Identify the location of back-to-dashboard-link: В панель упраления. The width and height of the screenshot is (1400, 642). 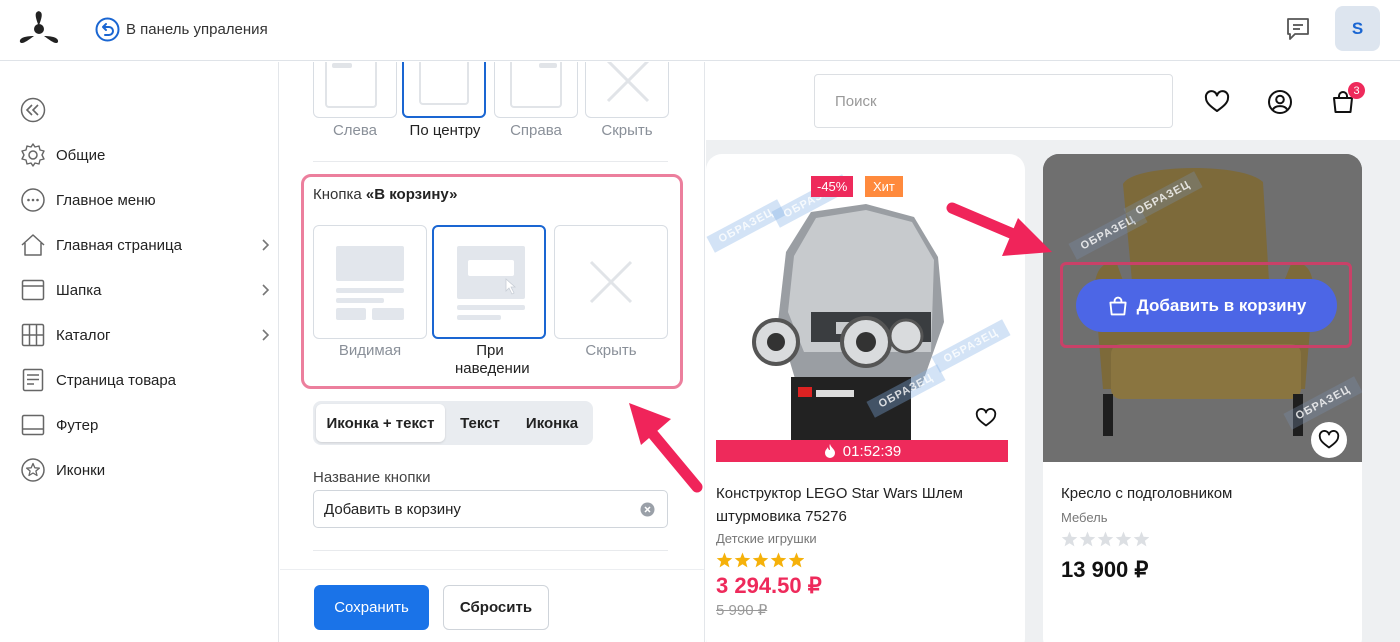
(181, 29).